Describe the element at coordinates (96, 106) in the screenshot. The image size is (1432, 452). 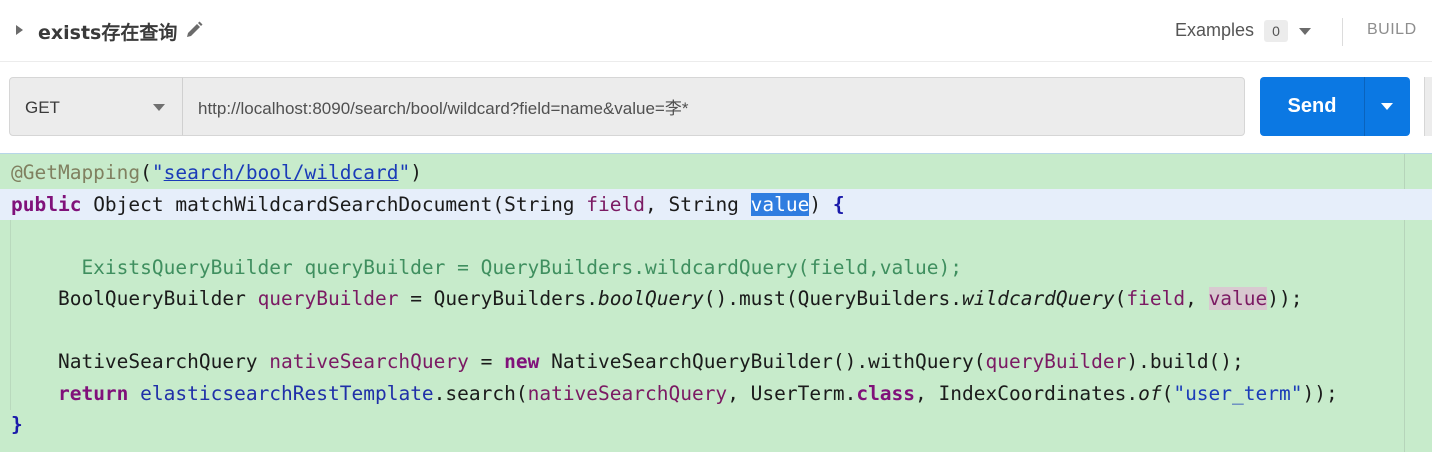
I see `method-select: GET` at that location.